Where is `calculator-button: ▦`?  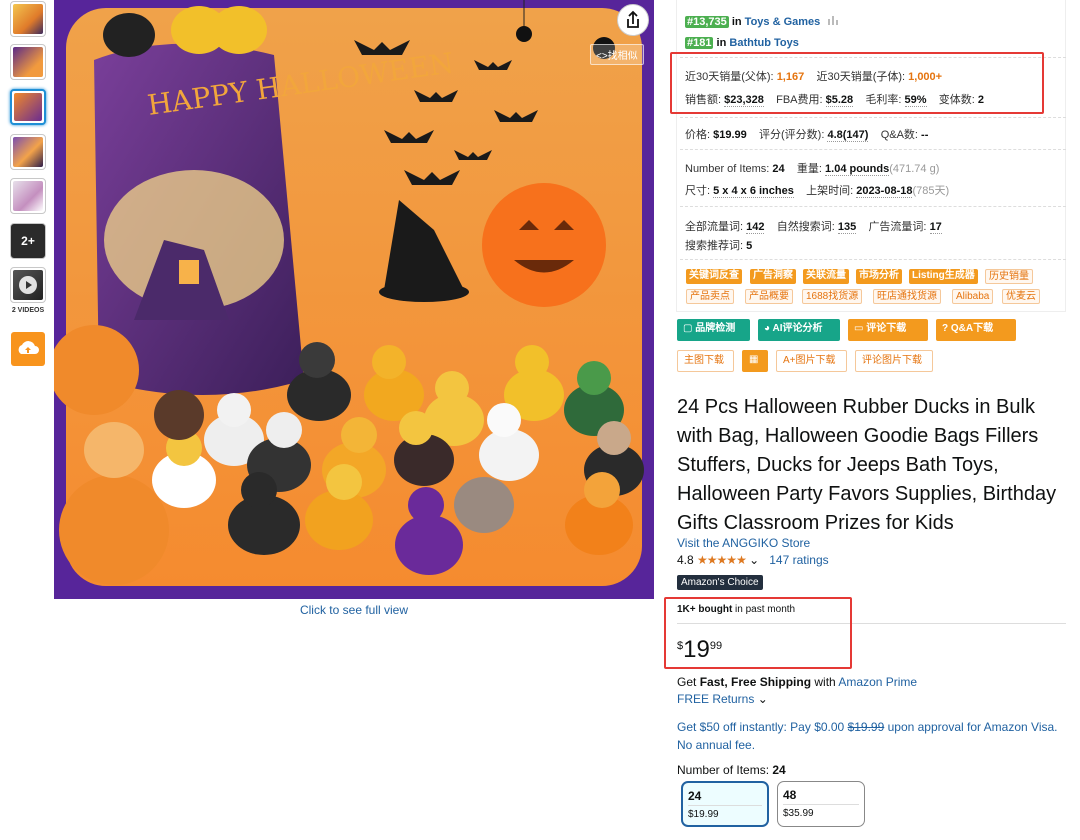 calculator-button: ▦ is located at coordinates (755, 361).